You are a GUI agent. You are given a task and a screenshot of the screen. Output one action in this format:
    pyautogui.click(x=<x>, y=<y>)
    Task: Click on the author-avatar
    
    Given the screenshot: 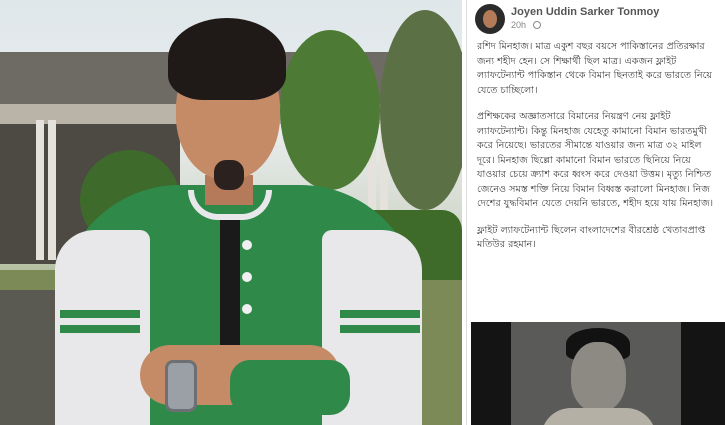 What is the action you would take?
    pyautogui.click(x=490, y=19)
    